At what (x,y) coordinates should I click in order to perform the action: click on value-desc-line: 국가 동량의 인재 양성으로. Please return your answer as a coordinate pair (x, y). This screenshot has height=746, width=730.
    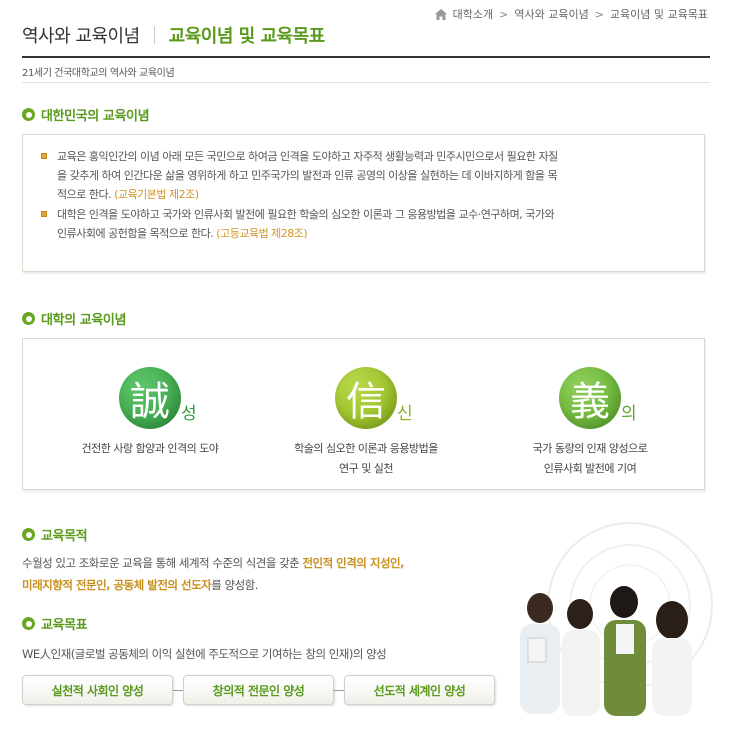
    Looking at the image, I should click on (590, 448).